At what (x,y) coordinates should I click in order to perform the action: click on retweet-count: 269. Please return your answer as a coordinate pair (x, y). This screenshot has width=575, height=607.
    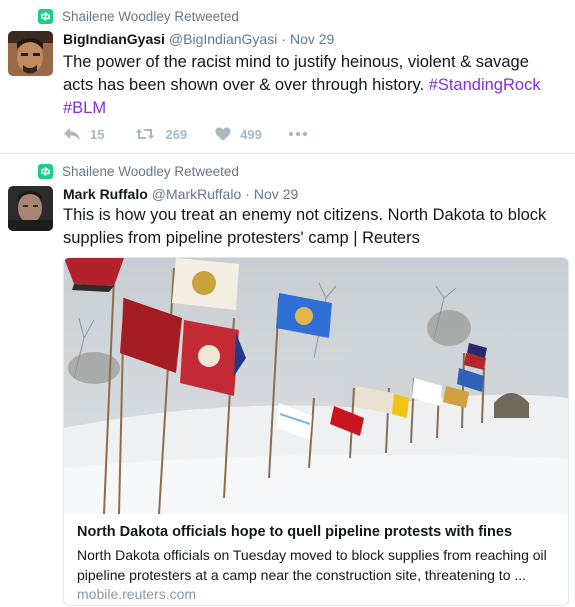
    Looking at the image, I should click on (176, 134).